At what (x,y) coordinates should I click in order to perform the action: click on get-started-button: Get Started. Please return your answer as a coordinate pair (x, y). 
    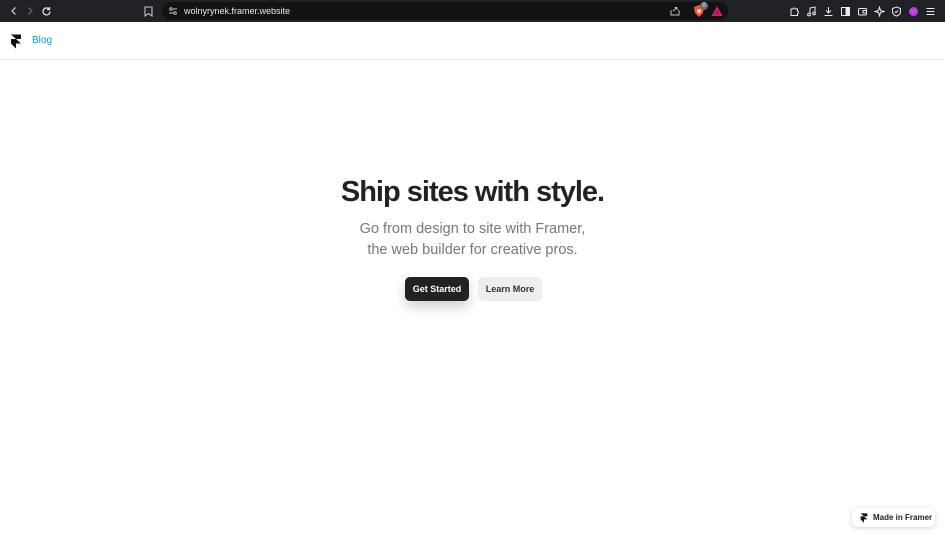
    Looking at the image, I should click on (437, 289).